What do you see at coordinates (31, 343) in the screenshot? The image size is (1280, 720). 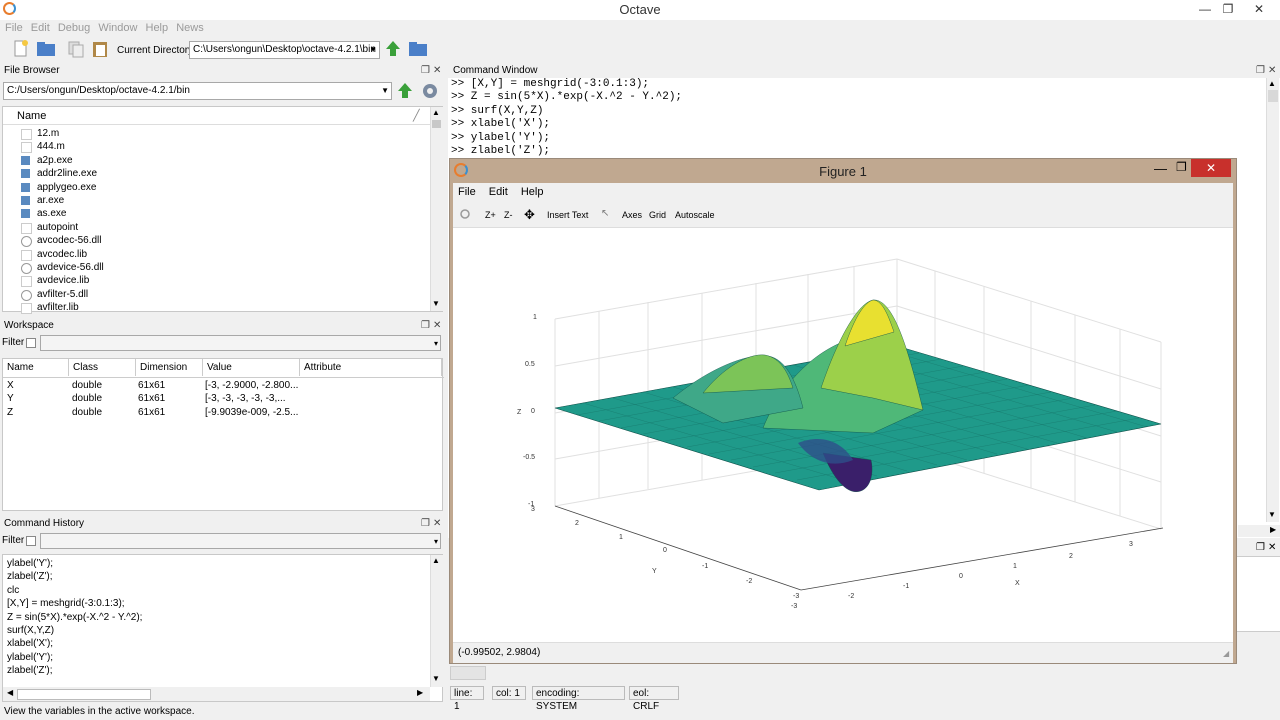 I see `workspace-filter-checkbox` at bounding box center [31, 343].